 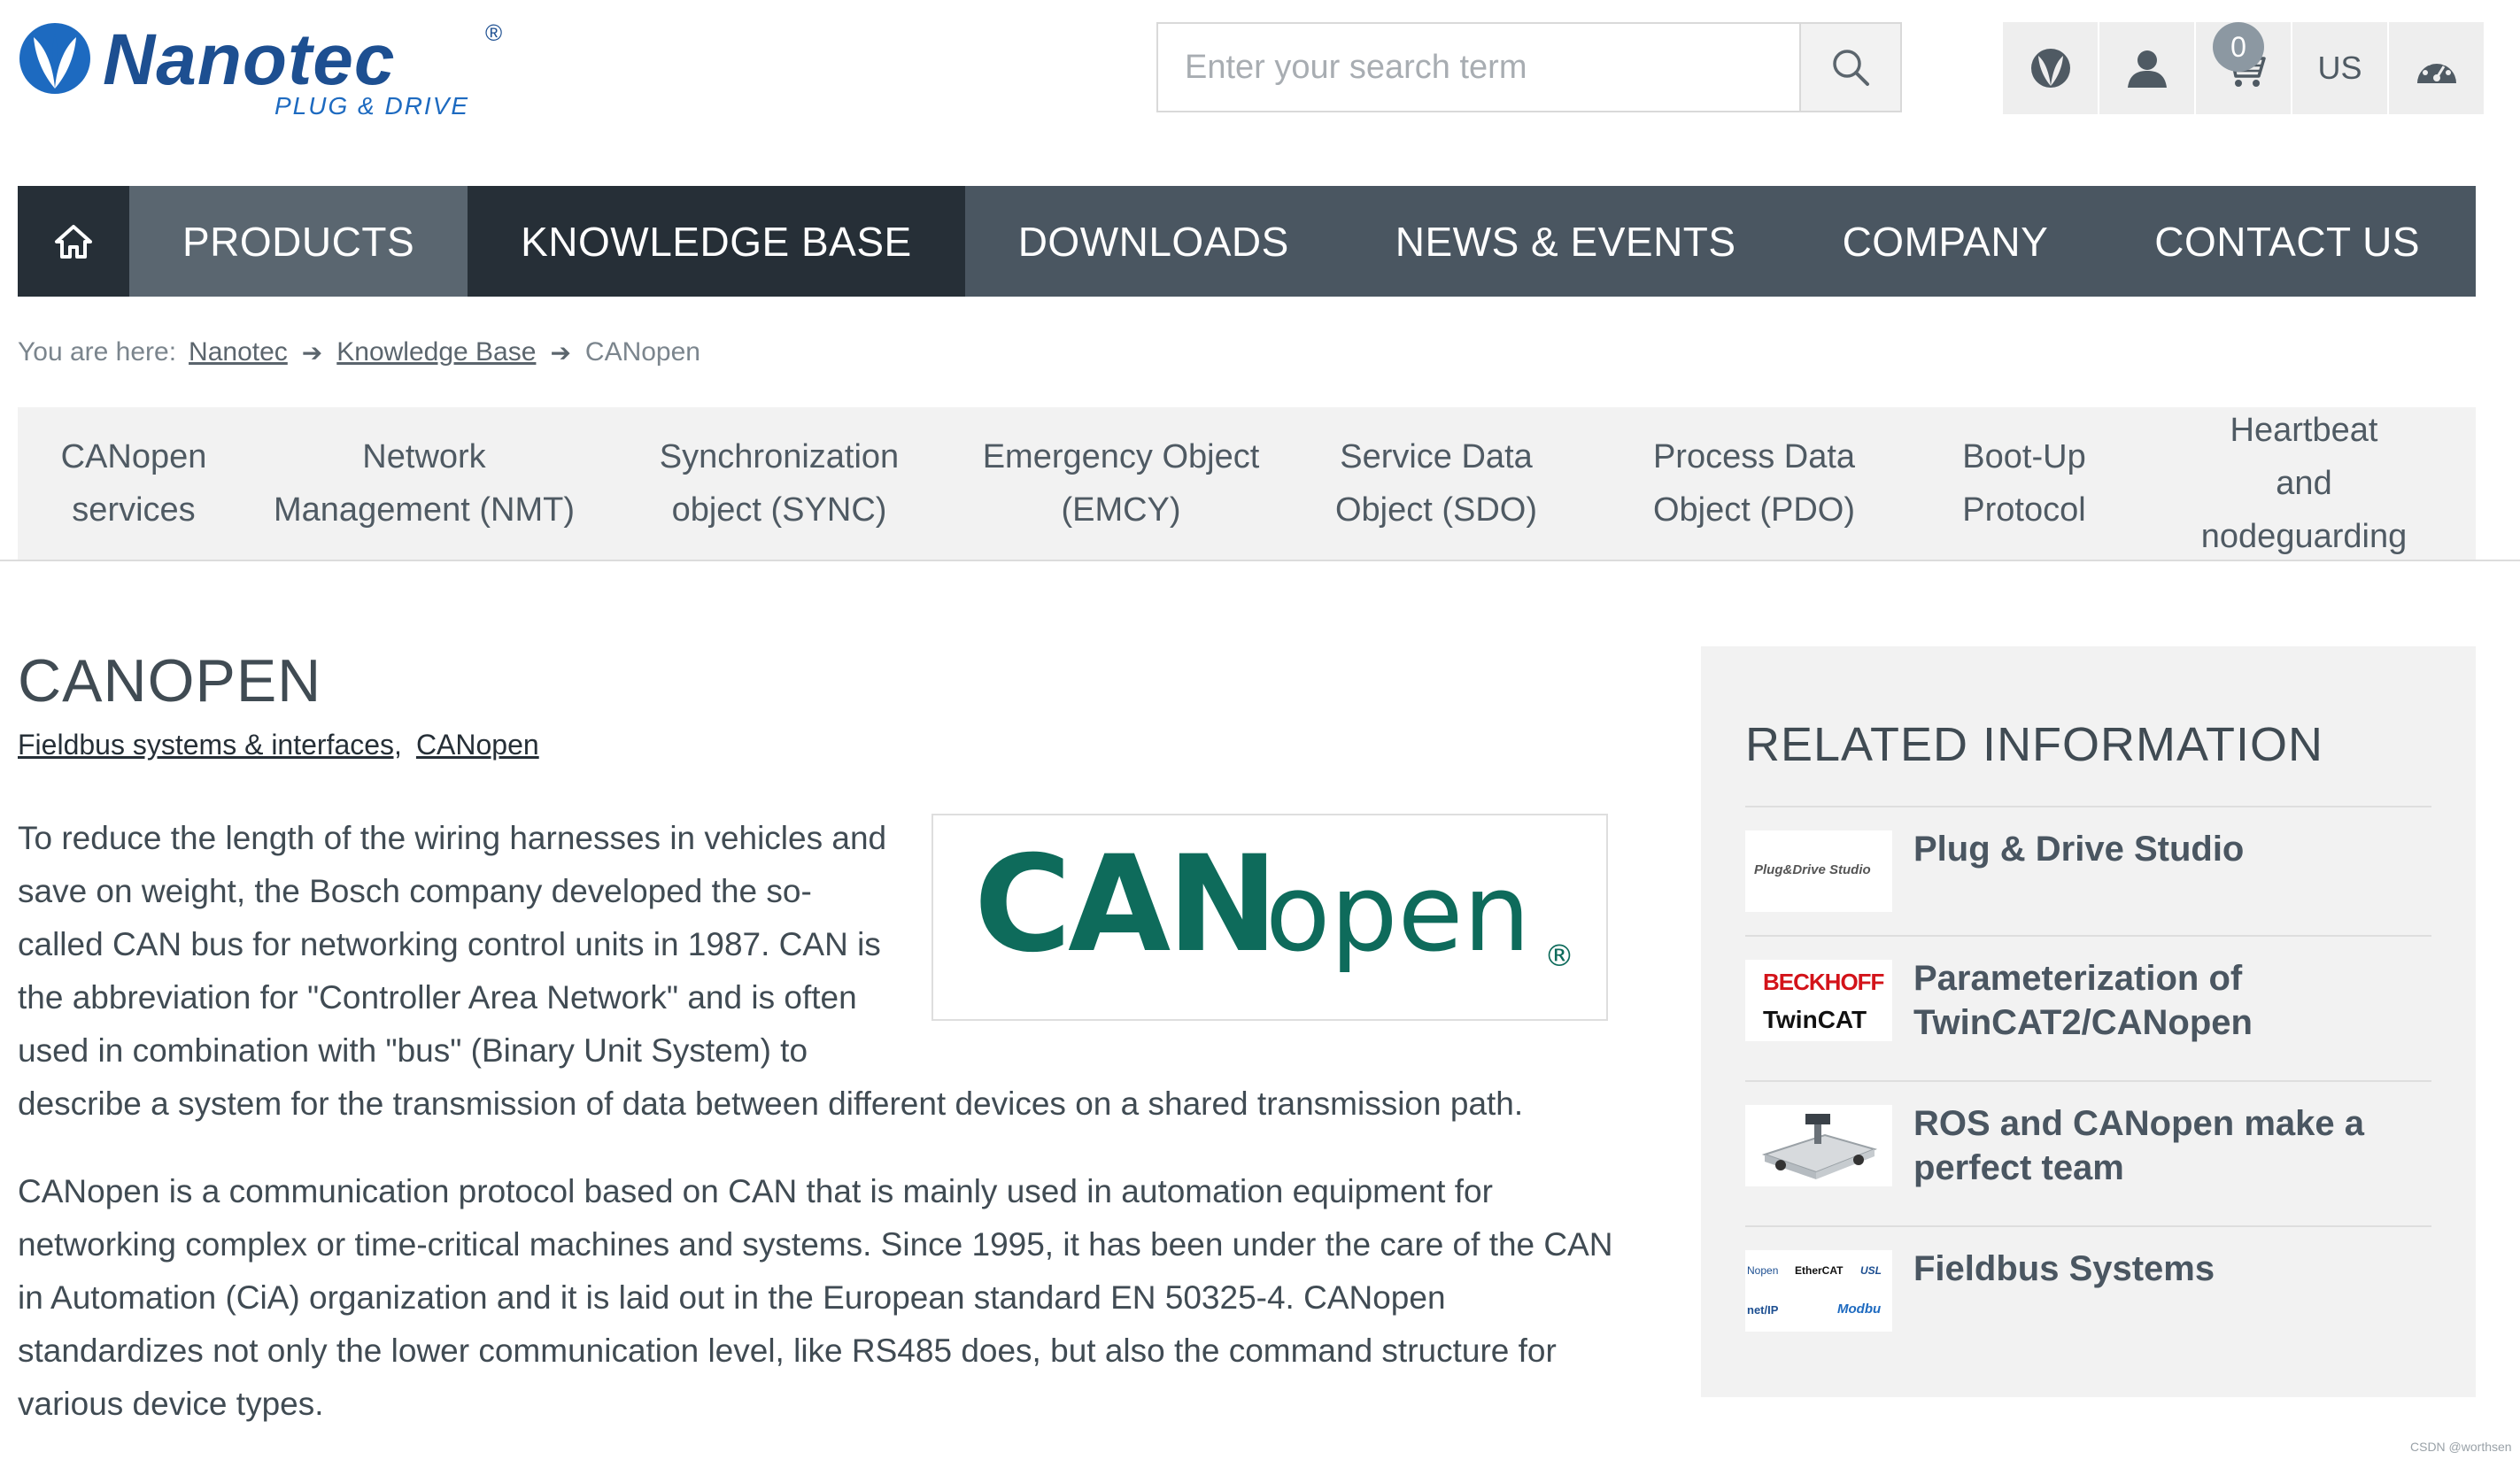 What do you see at coordinates (1818, 1291) in the screenshot?
I see `fieldbus-logos-thumb: Nopen EtherCAT USL net/IP Modbu` at bounding box center [1818, 1291].